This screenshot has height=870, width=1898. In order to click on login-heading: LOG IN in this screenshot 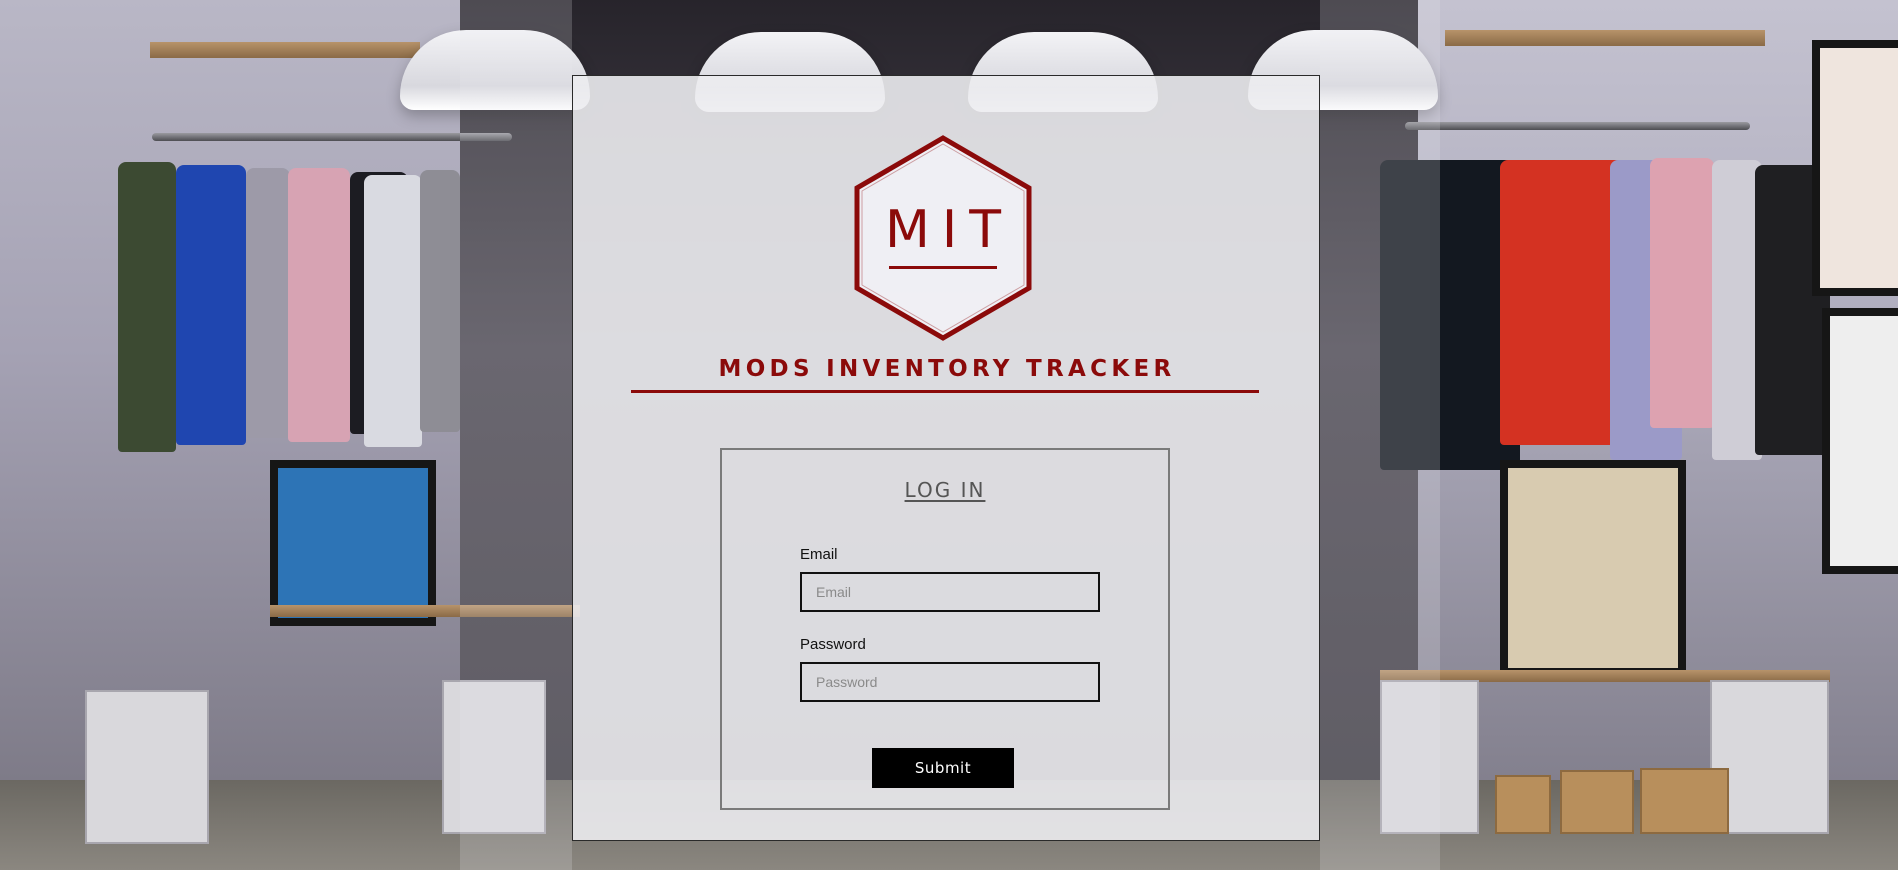, I will do `click(945, 490)`.